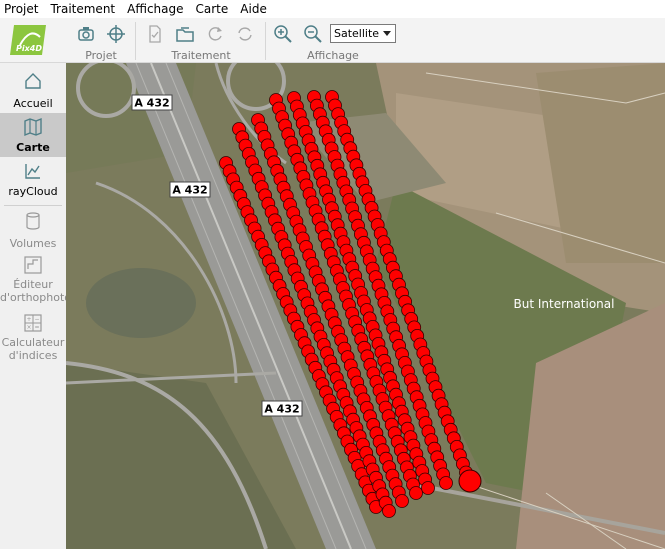 The image size is (665, 549). I want to click on folder-icon, so click(185, 34).